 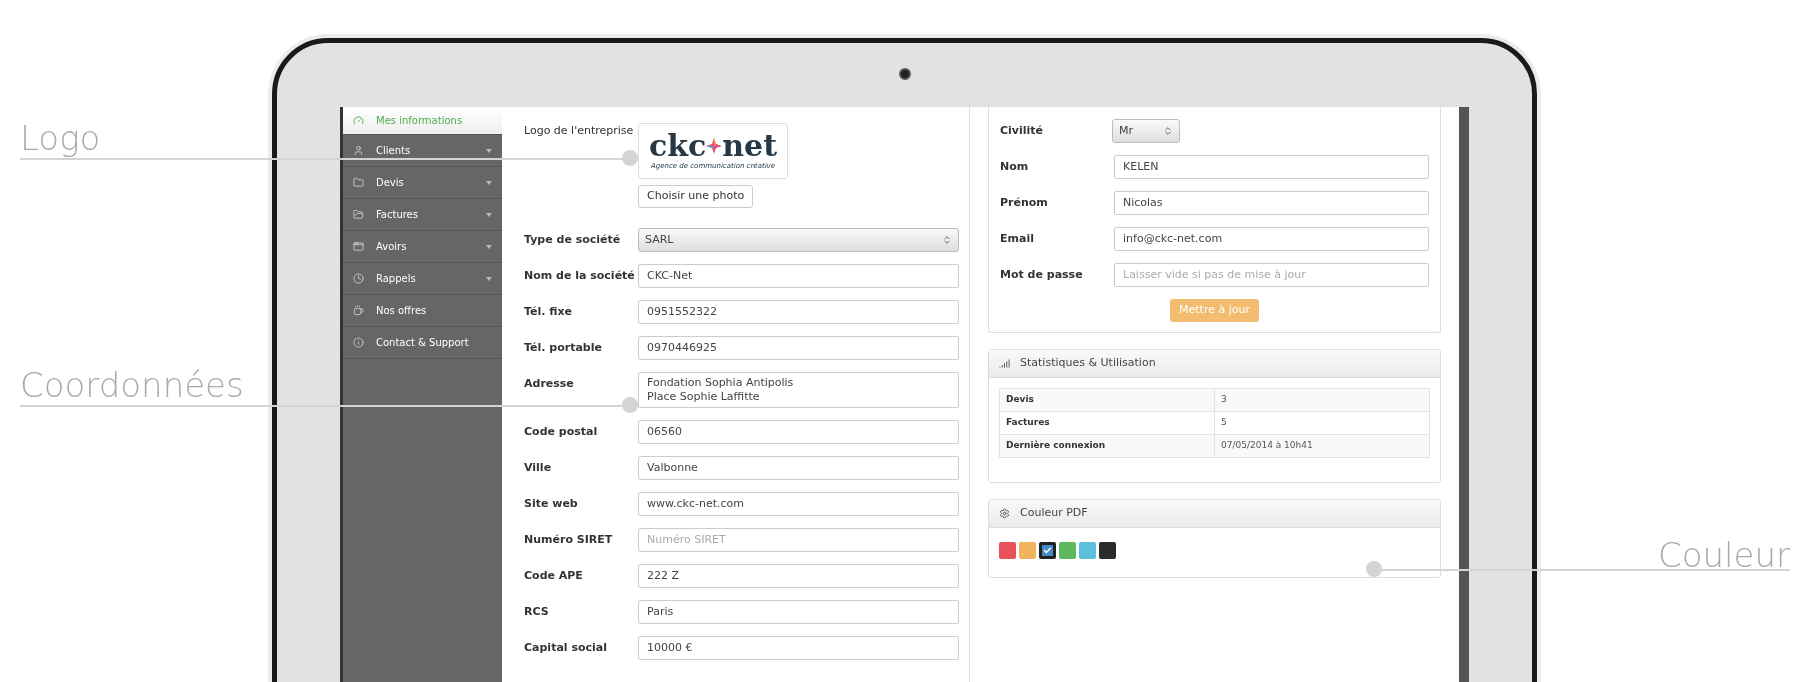 What do you see at coordinates (1014, 167) in the screenshot?
I see `field-label: Nom` at bounding box center [1014, 167].